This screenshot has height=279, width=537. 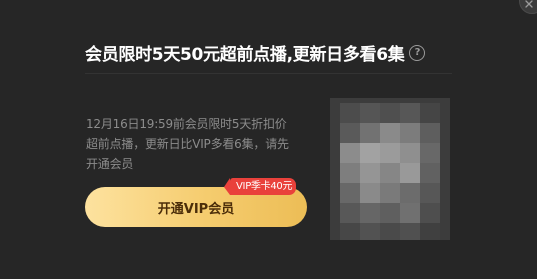 I want to click on question-circle-icon: ?, so click(x=417, y=52).